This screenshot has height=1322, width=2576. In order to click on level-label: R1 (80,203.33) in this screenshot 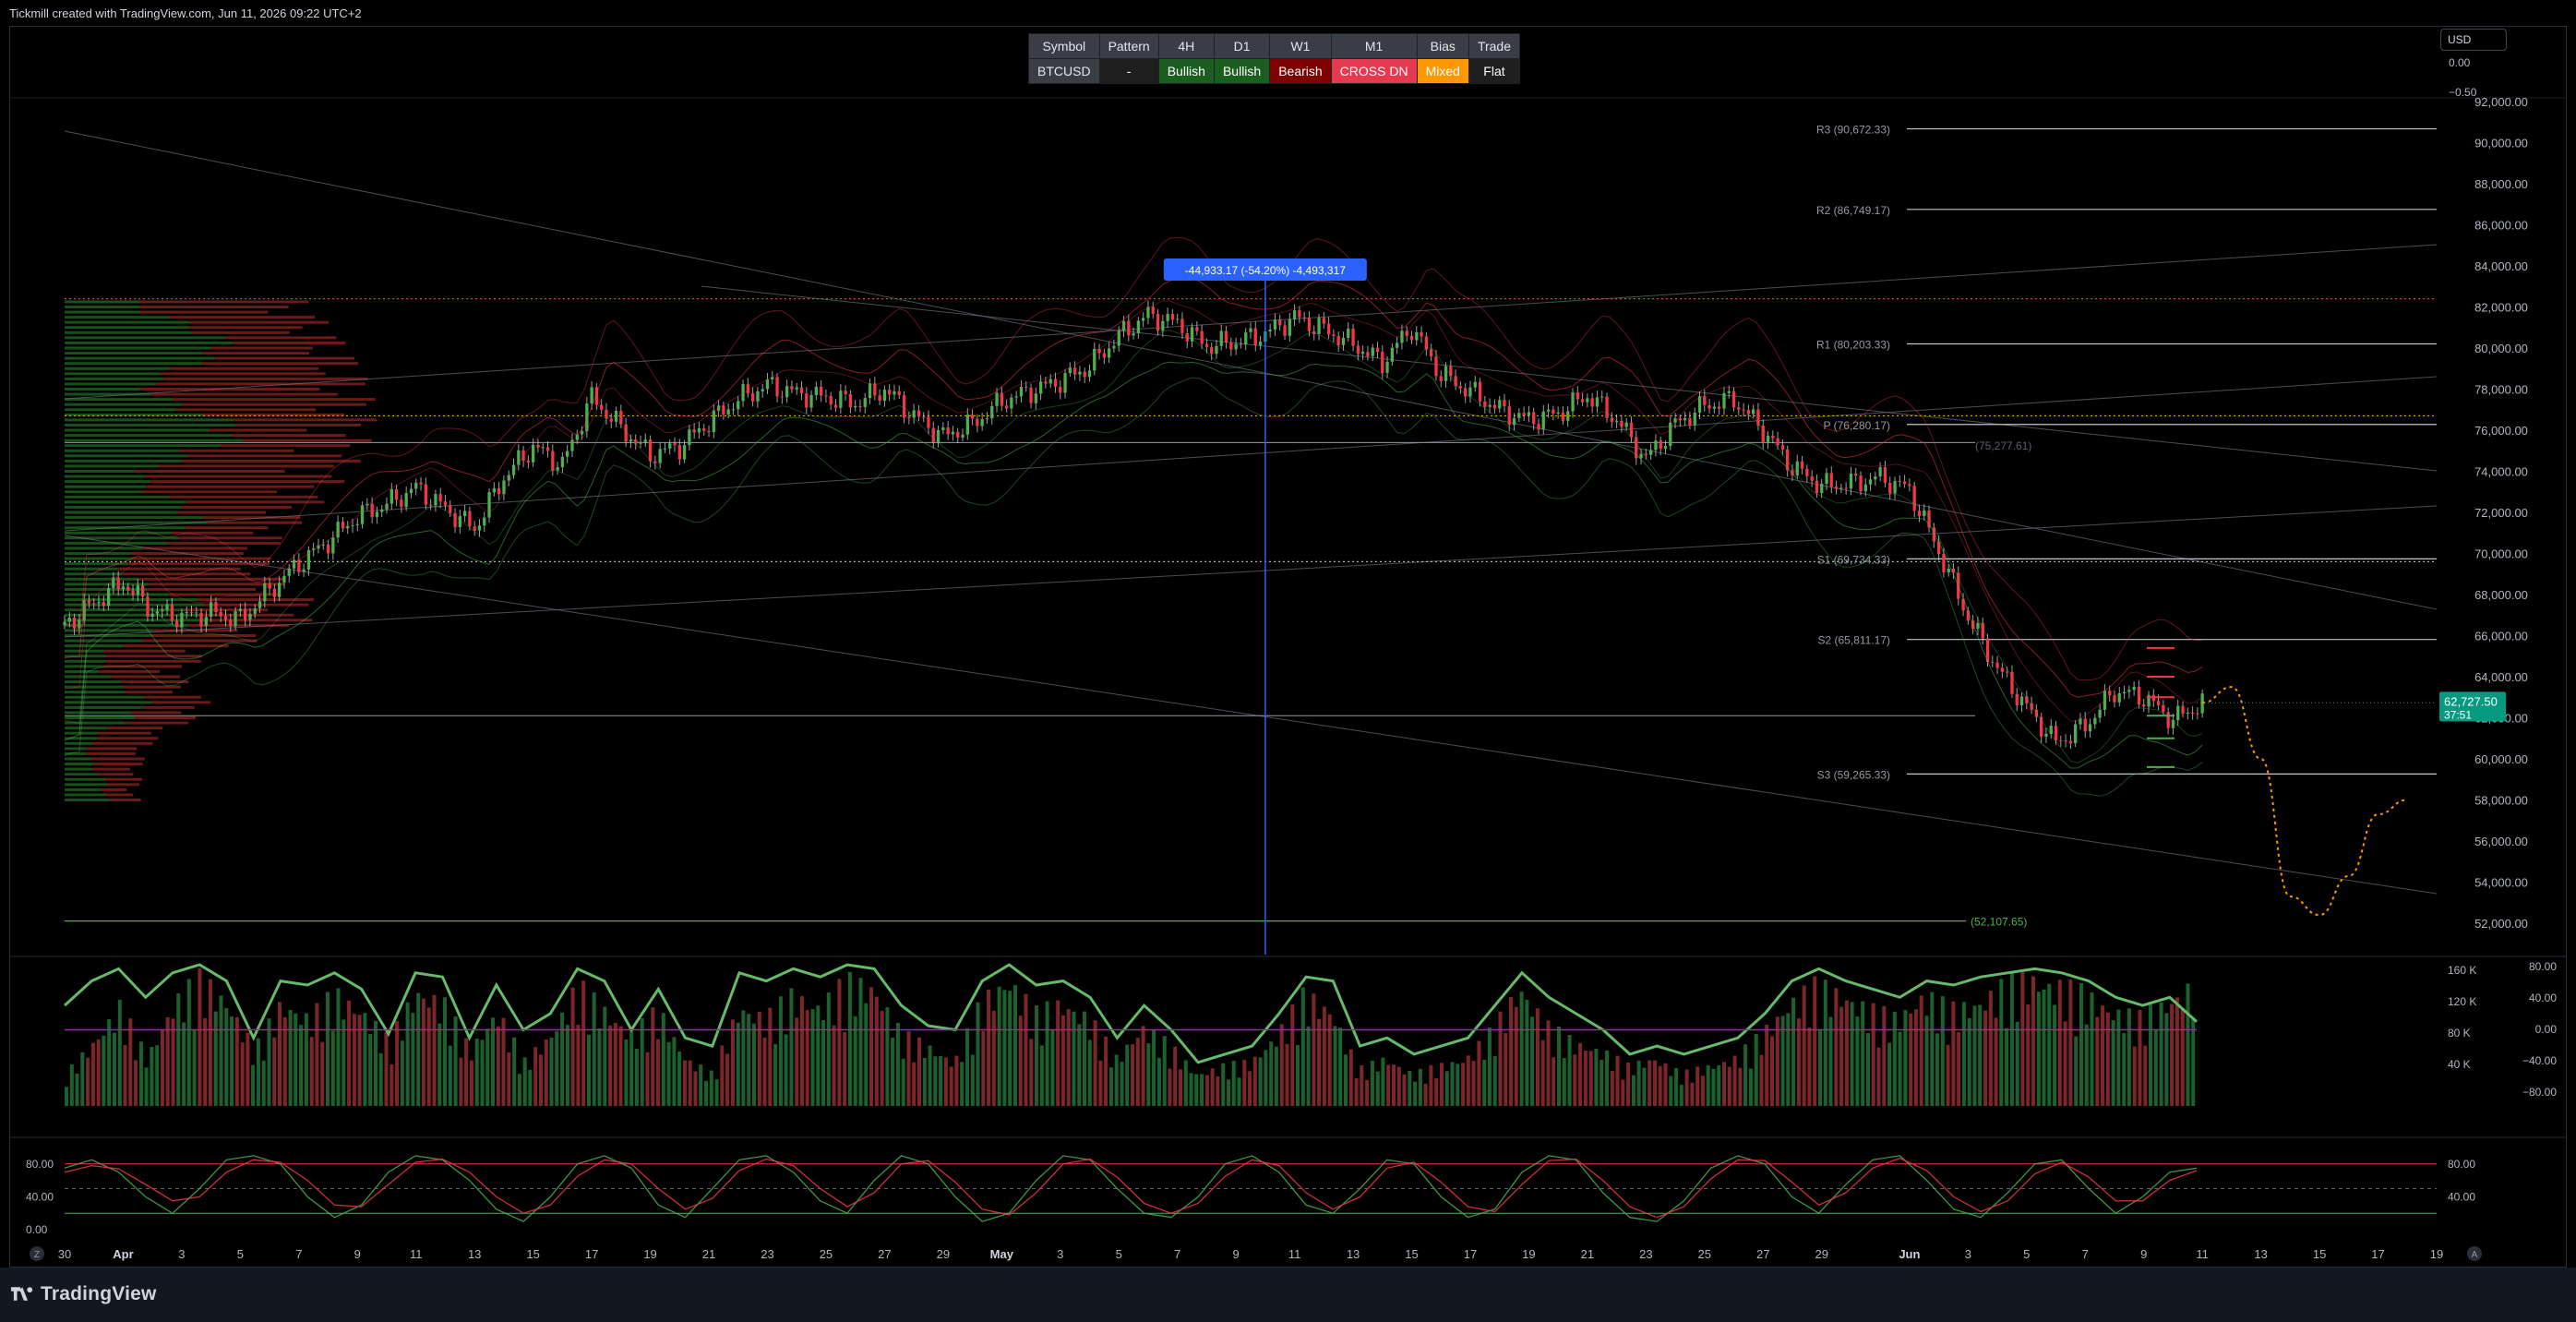, I will do `click(1853, 344)`.